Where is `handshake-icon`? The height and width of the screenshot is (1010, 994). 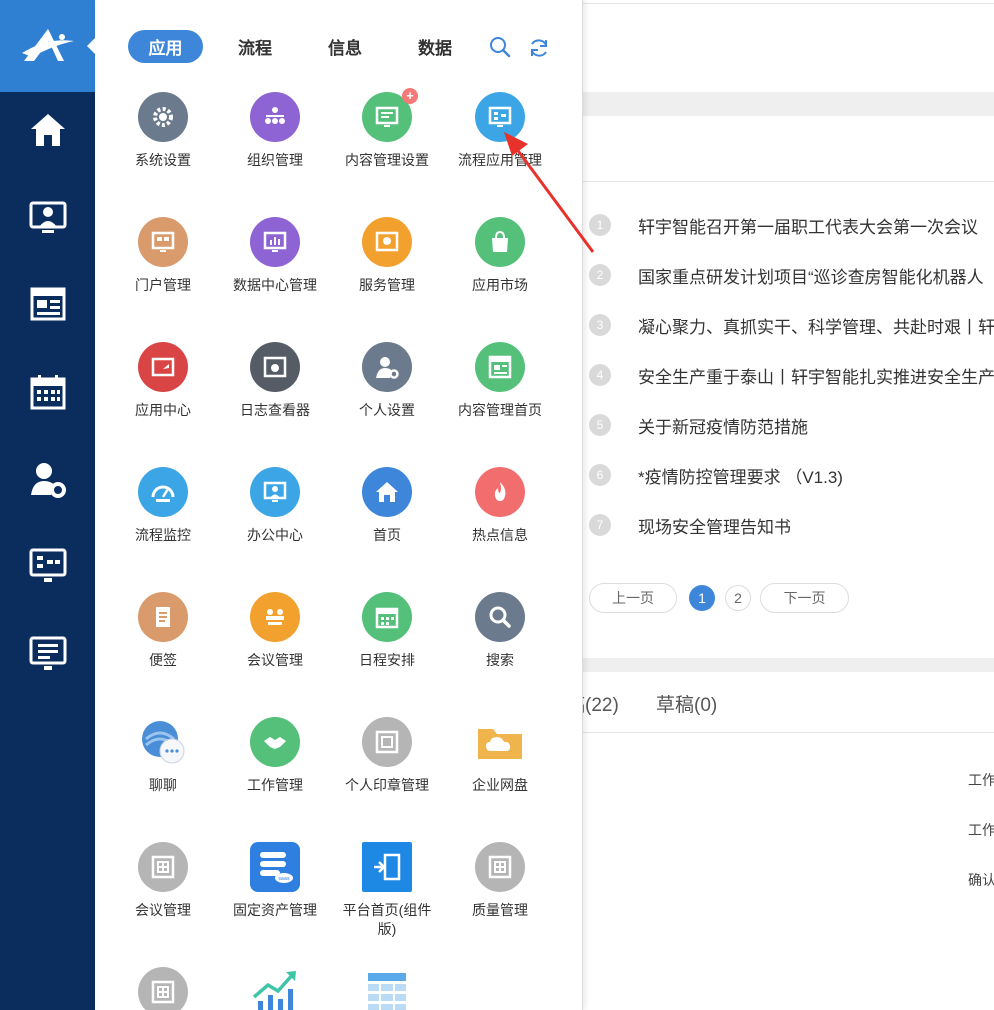 handshake-icon is located at coordinates (275, 742).